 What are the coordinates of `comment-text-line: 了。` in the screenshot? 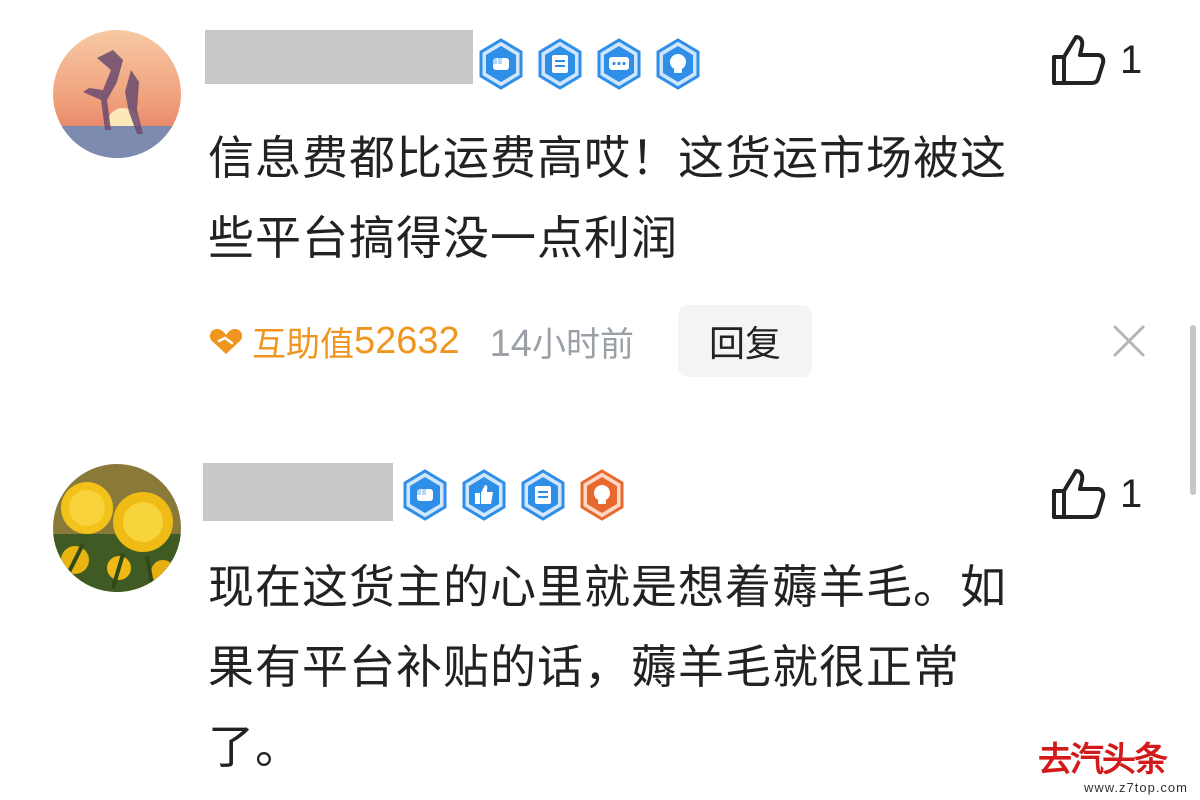 It's located at (255, 747).